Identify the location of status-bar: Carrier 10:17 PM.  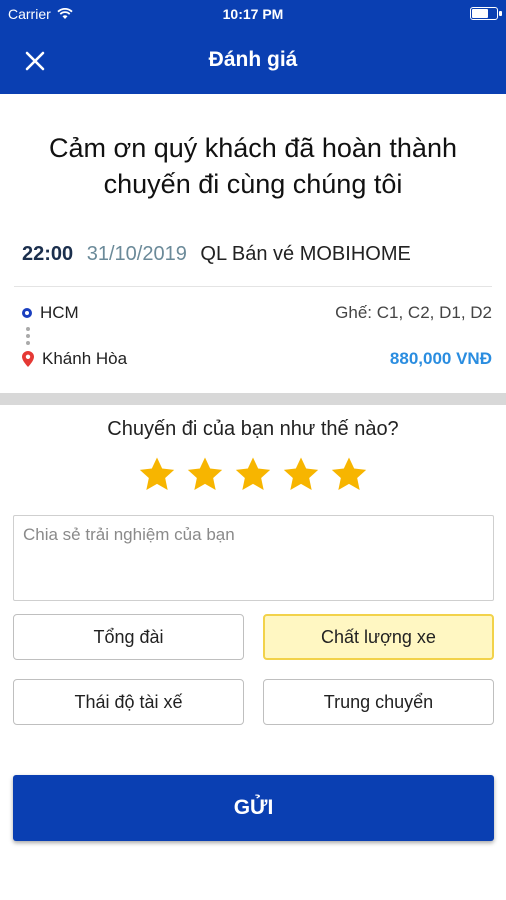
(253, 14).